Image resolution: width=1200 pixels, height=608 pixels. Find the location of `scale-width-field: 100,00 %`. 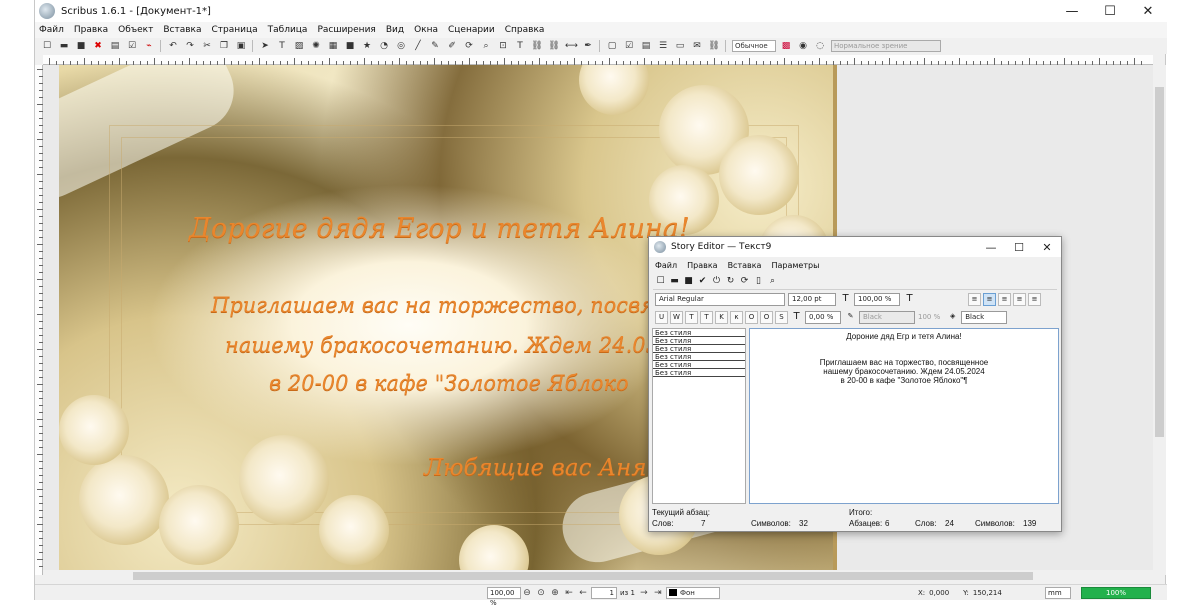

scale-width-field: 100,00 % is located at coordinates (877, 299).